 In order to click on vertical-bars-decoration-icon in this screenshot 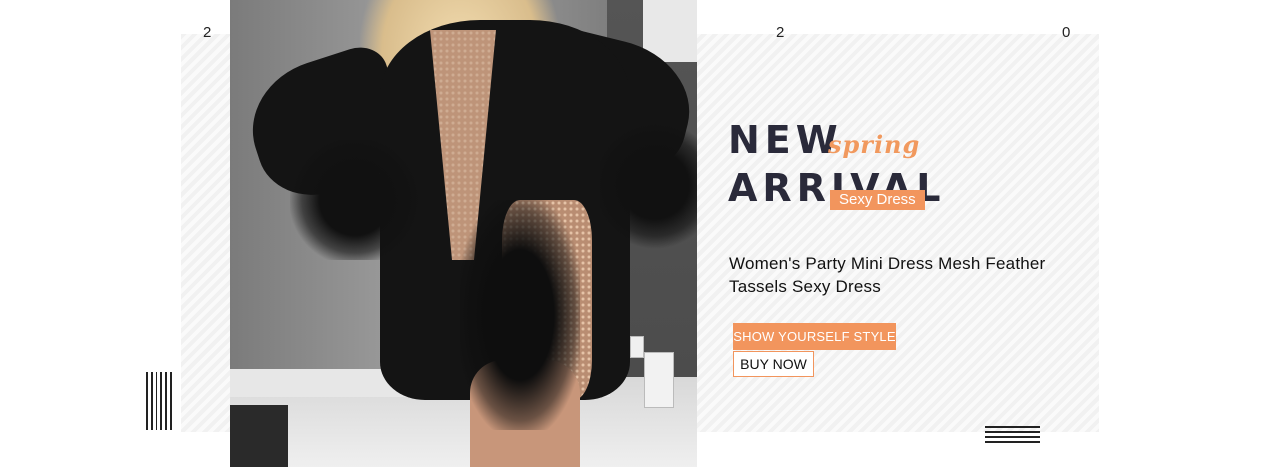, I will do `click(159, 401)`.